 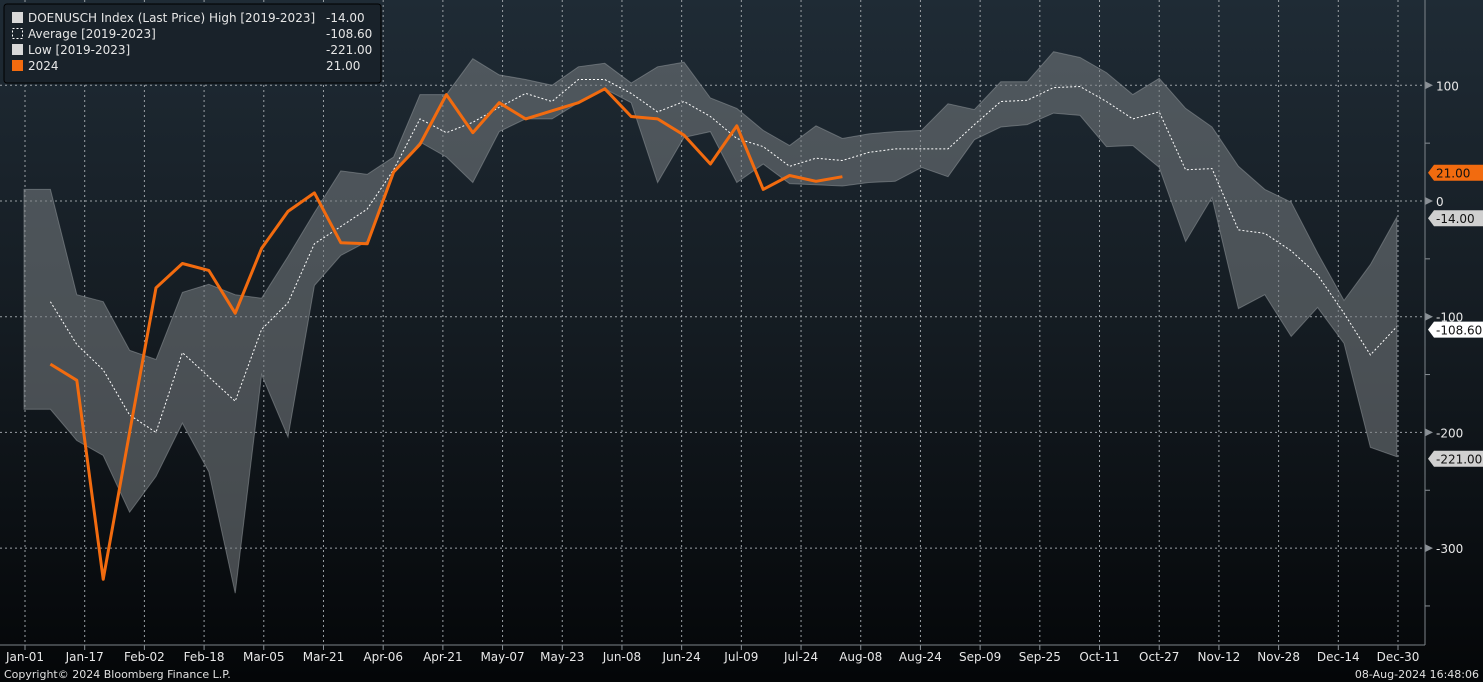 What do you see at coordinates (1219, 657) in the screenshot?
I see `x-tick-label: Nov-12` at bounding box center [1219, 657].